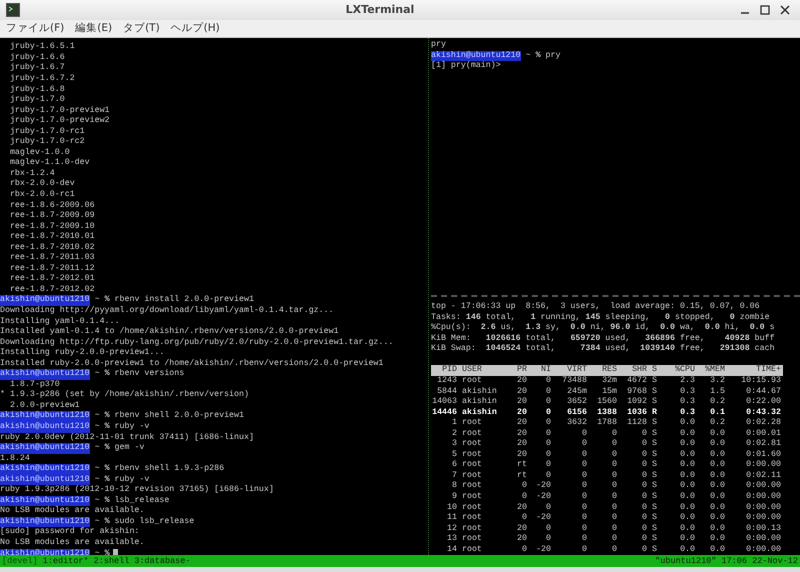 Image resolution: width=800 pixels, height=572 pixels. What do you see at coordinates (576, 370) in the screenshot?
I see `column-header: VIRT` at bounding box center [576, 370].